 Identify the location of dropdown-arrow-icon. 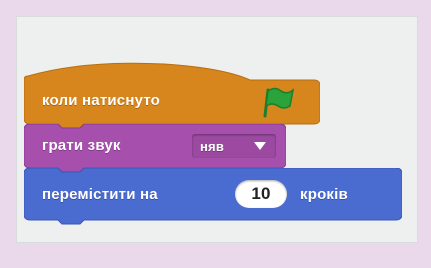
(260, 146).